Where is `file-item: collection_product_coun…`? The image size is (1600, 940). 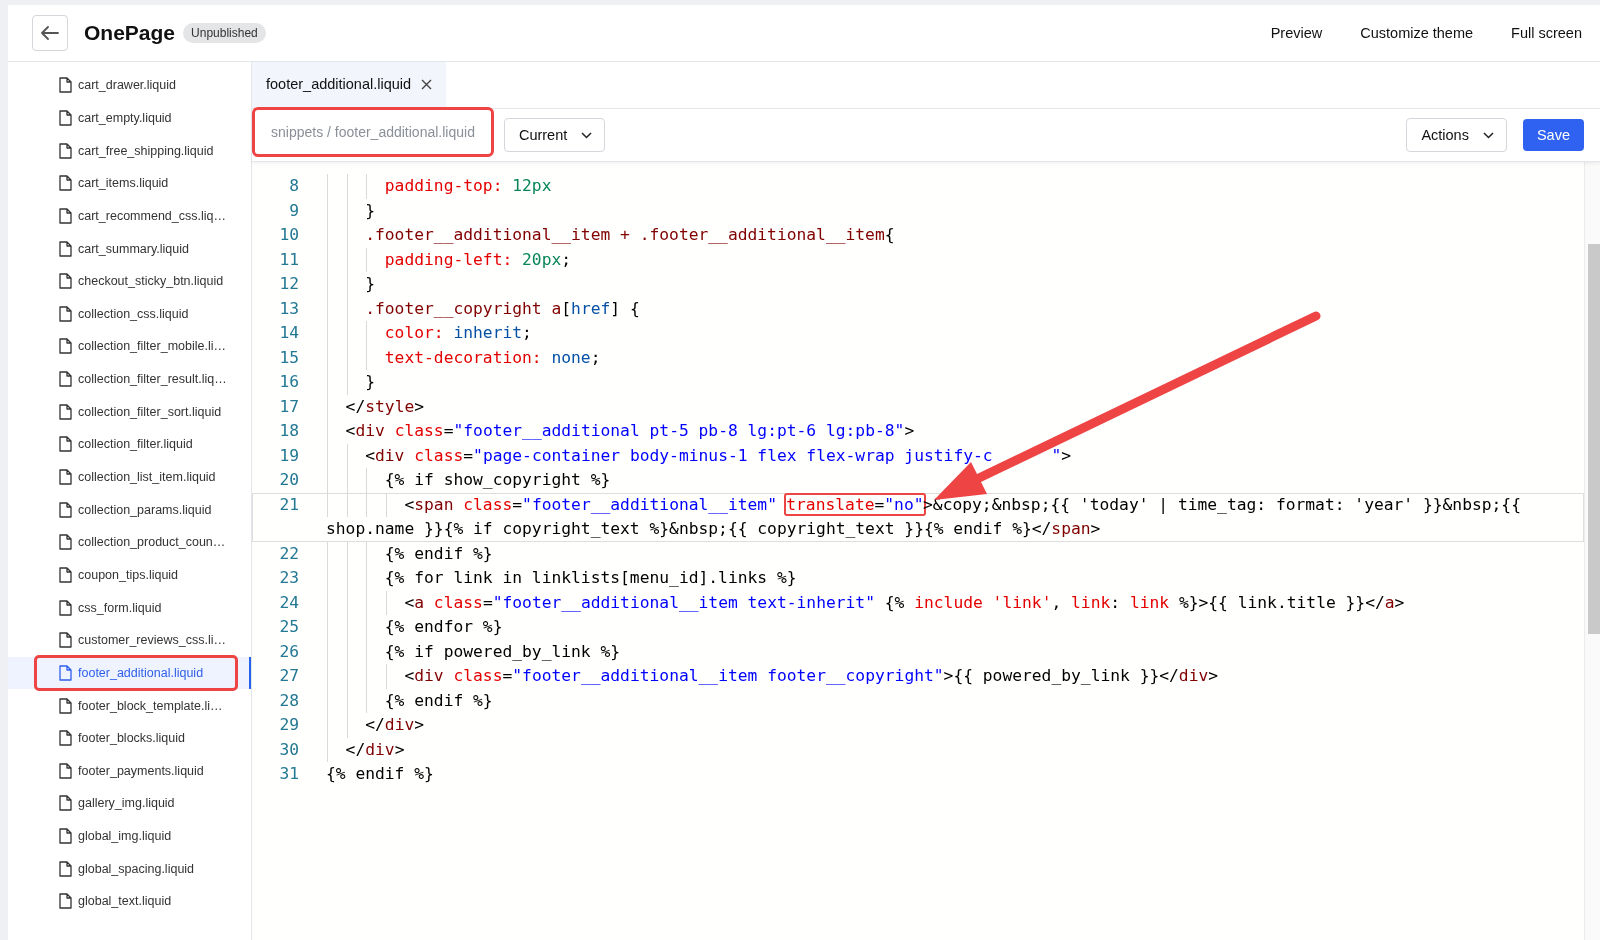 file-item: collection_product_coun… is located at coordinates (129, 542).